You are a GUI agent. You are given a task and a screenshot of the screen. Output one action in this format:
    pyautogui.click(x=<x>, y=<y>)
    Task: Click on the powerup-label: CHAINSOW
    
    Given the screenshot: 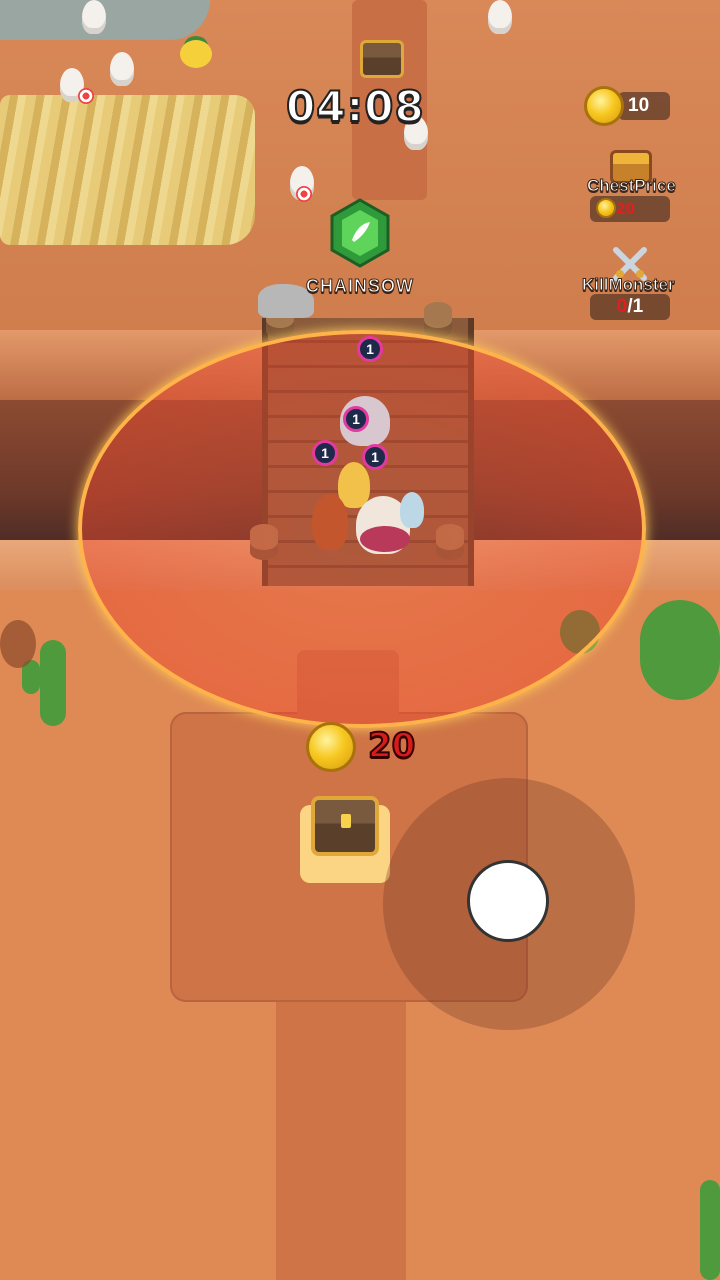 What is the action you would take?
    pyautogui.click(x=360, y=286)
    